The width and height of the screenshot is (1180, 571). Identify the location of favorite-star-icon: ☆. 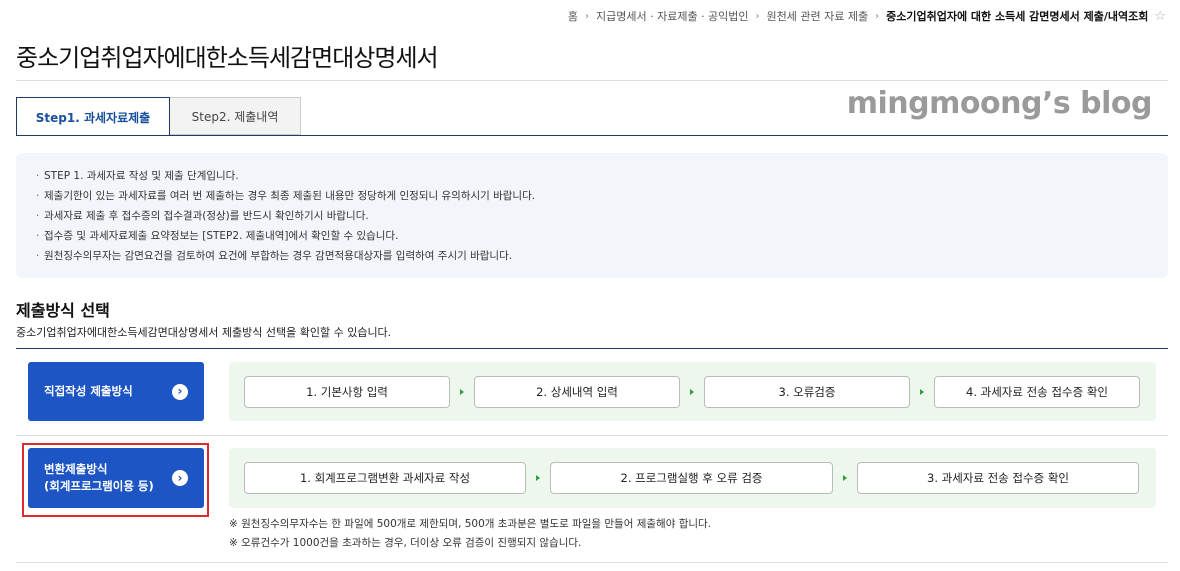
(1160, 16).